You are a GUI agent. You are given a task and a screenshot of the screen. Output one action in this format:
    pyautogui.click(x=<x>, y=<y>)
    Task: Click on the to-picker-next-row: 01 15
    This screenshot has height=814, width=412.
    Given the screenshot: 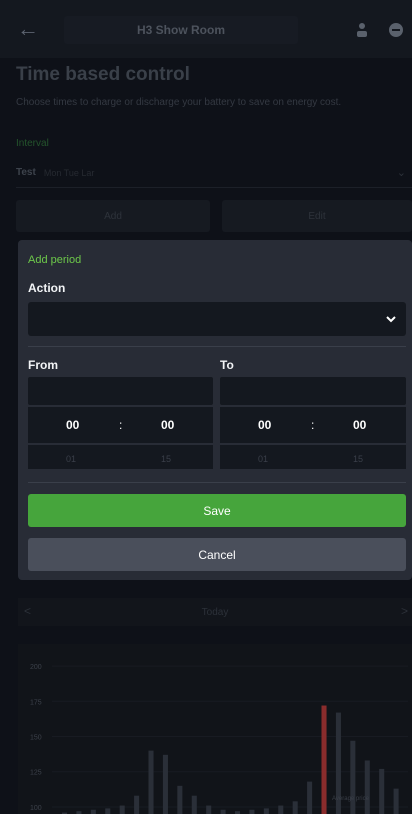 What is the action you would take?
    pyautogui.click(x=313, y=457)
    